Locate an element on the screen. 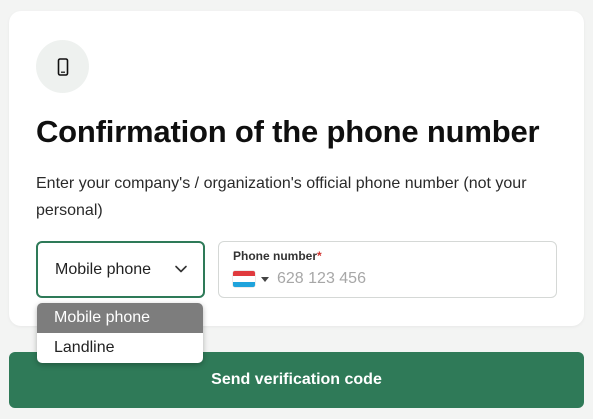 The image size is (593, 419). phone-type-option-landline: Landline is located at coordinates (120, 348).